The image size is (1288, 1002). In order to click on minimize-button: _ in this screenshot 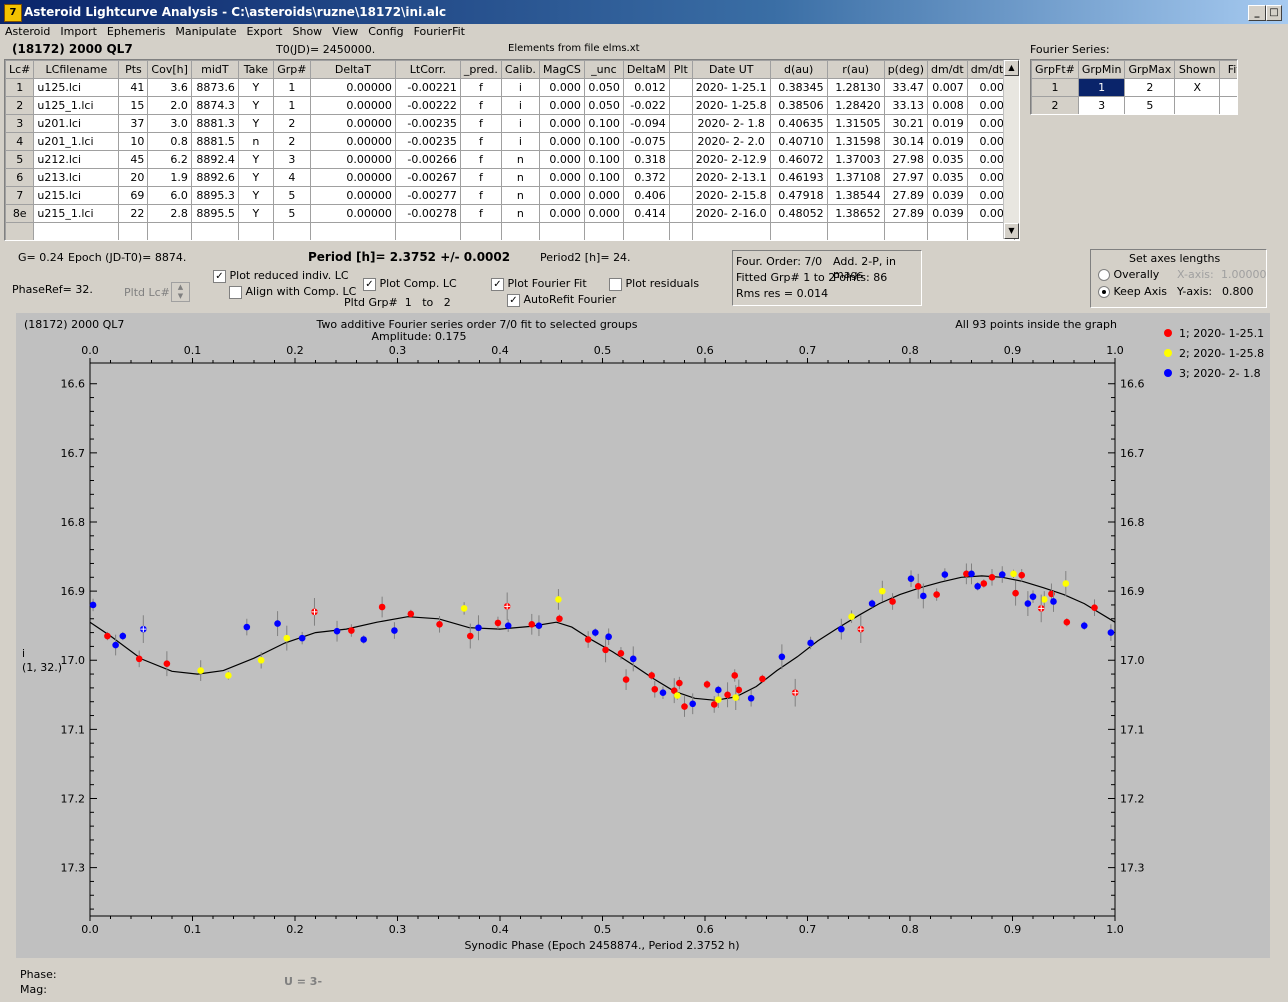, I will do `click(1257, 13)`.